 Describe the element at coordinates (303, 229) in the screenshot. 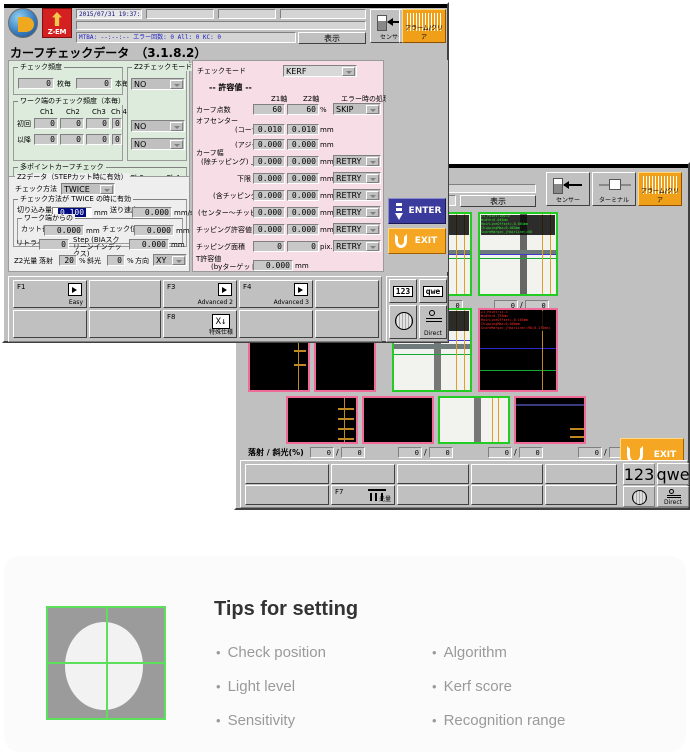

I see `tol-r7-z2: 0.000` at that location.